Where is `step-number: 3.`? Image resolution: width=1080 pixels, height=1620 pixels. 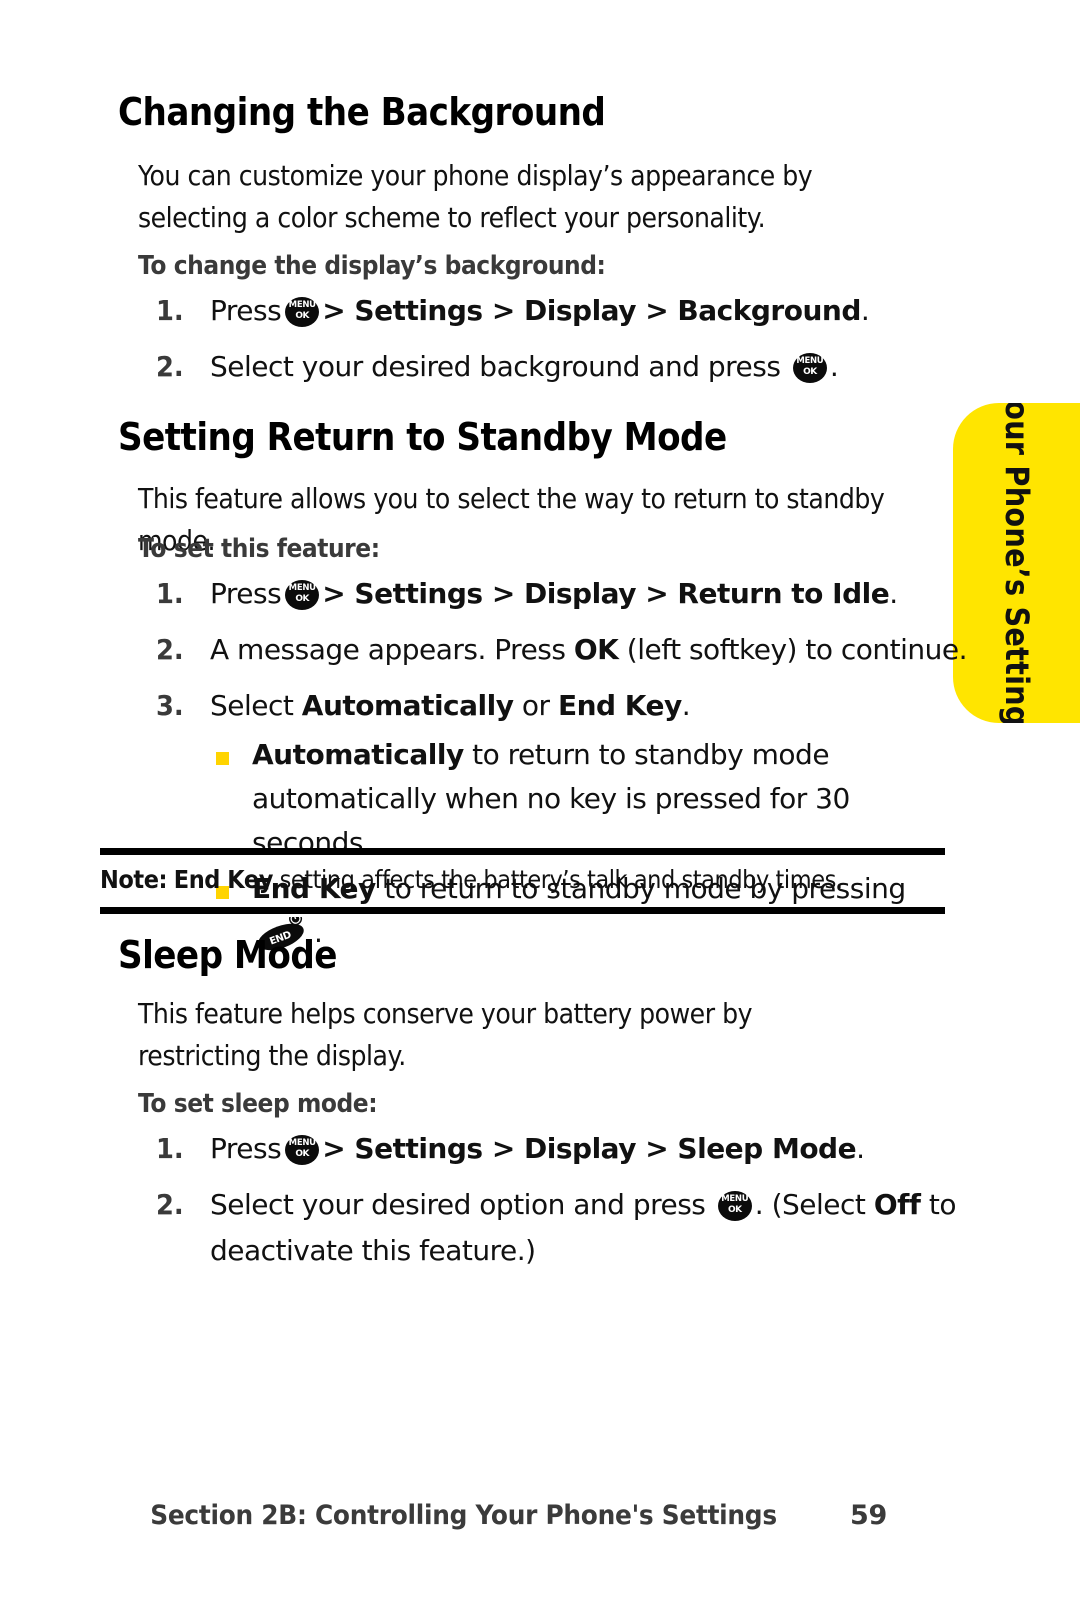 step-number: 3. is located at coordinates (170, 705).